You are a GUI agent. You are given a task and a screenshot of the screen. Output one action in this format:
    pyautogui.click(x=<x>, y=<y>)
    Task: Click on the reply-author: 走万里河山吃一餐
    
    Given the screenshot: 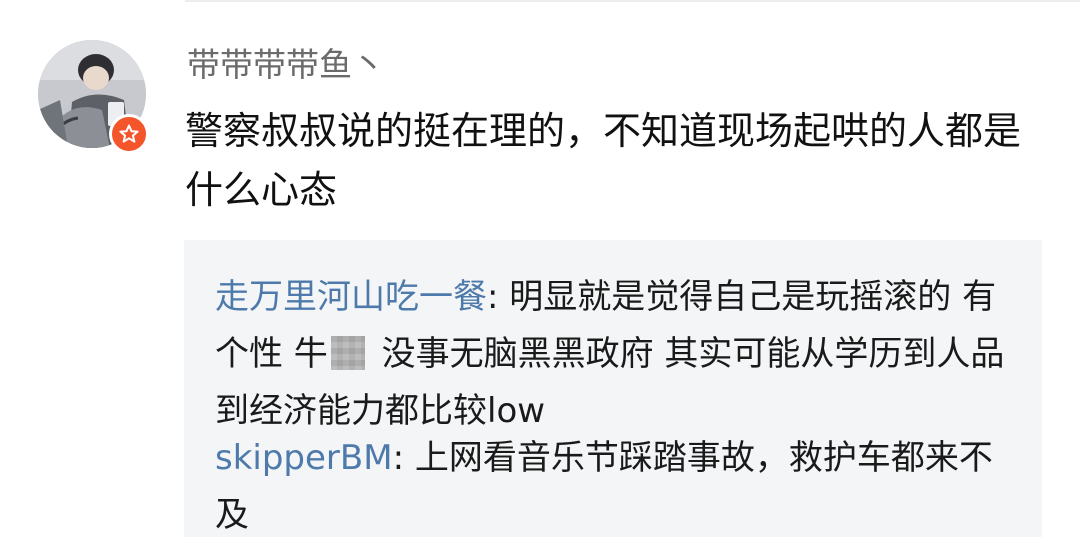 What is the action you would take?
    pyautogui.click(x=351, y=297)
    